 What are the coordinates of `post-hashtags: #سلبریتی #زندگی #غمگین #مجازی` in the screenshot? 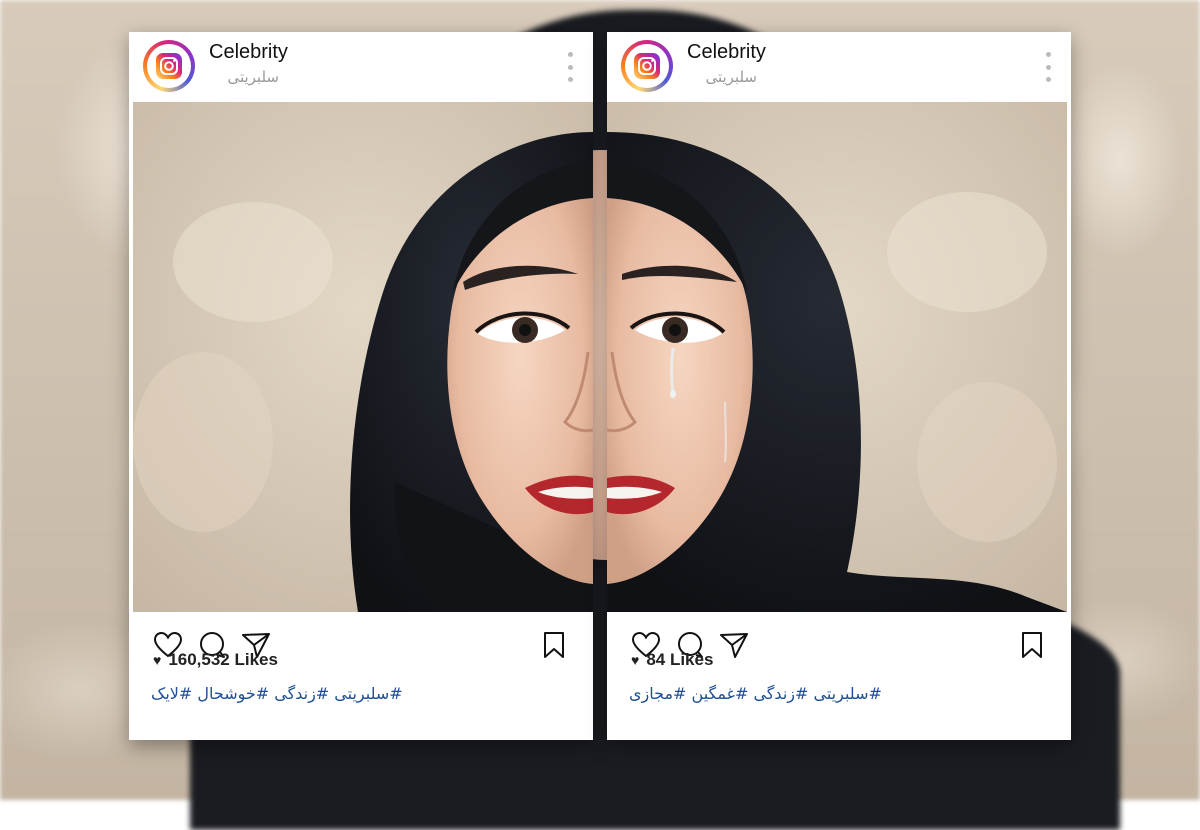 It's located at (755, 693).